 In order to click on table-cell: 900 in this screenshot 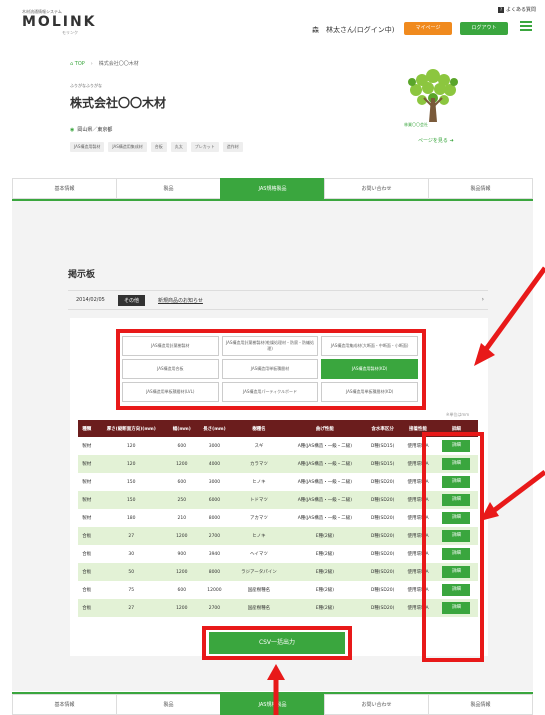, I will do `click(181, 554)`.